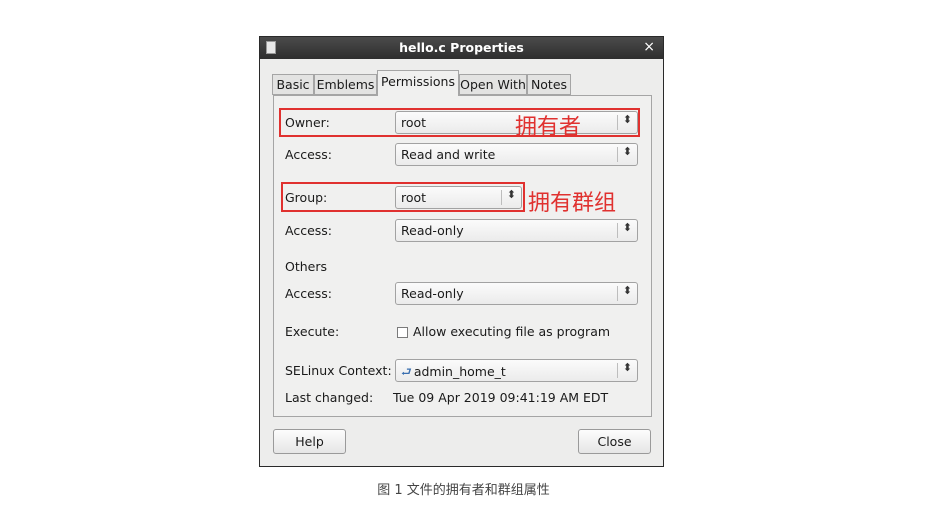 The image size is (927, 513). What do you see at coordinates (549, 84) in the screenshot?
I see `tab-notes: Notes` at bounding box center [549, 84].